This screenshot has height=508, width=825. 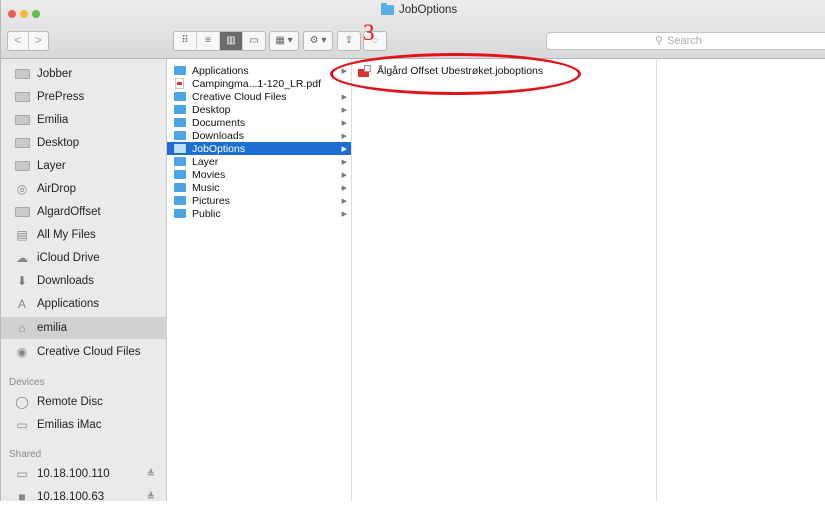 I want to click on imac-icon: ▭, so click(x=22, y=425).